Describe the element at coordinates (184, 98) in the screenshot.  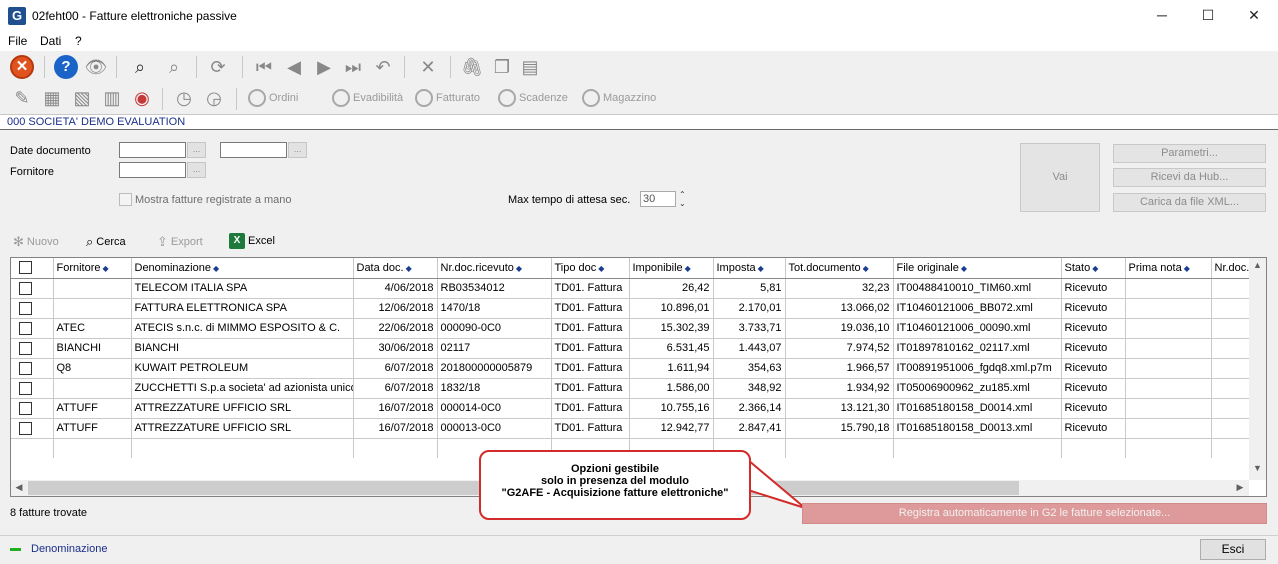
I see `history-icon: ◷` at that location.